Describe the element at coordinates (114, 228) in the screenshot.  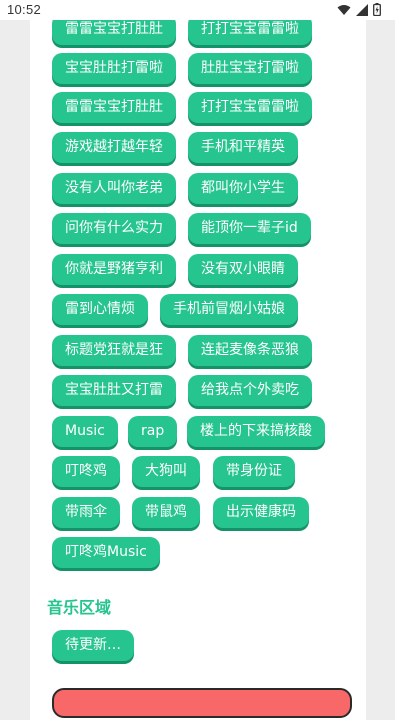
I see `phrase-button: 问你有什么实力` at that location.